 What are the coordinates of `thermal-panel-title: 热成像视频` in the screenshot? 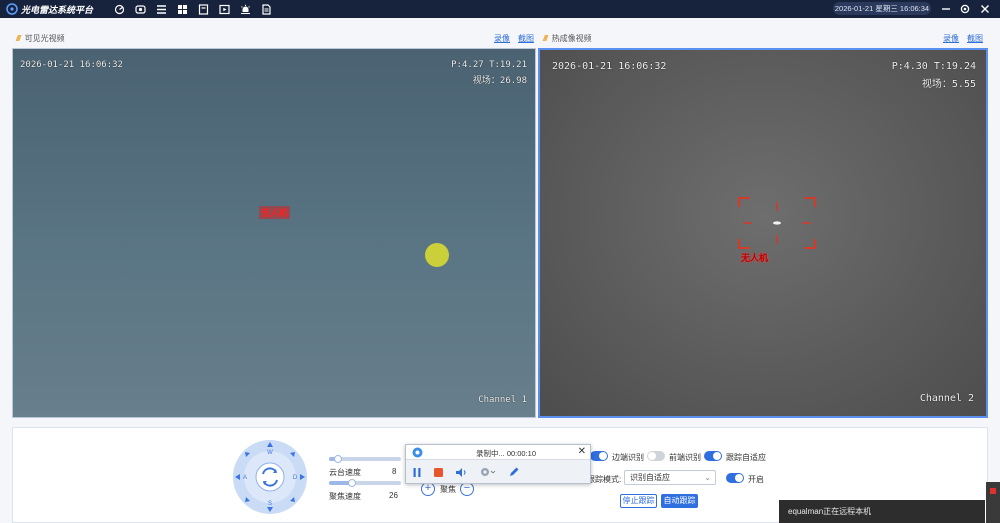 It's located at (571, 38).